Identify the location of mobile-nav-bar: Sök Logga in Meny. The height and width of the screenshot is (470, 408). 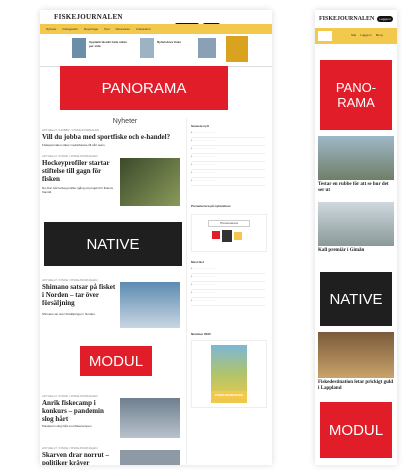
(356, 36).